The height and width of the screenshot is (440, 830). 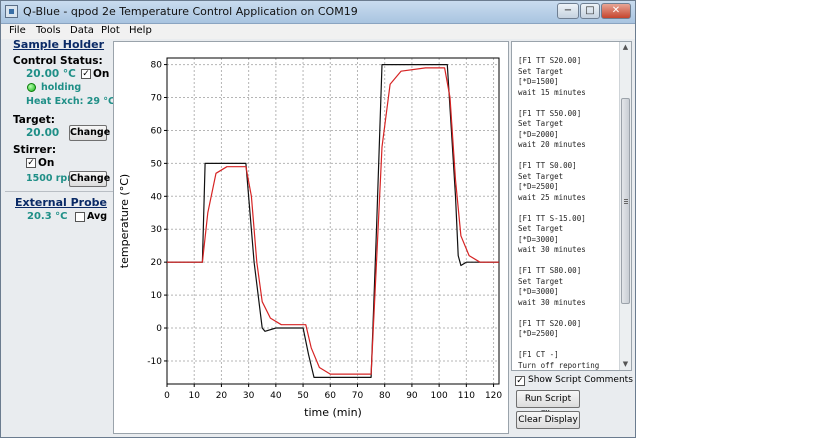 I want to click on x-tick-label: 80, so click(x=385, y=396).